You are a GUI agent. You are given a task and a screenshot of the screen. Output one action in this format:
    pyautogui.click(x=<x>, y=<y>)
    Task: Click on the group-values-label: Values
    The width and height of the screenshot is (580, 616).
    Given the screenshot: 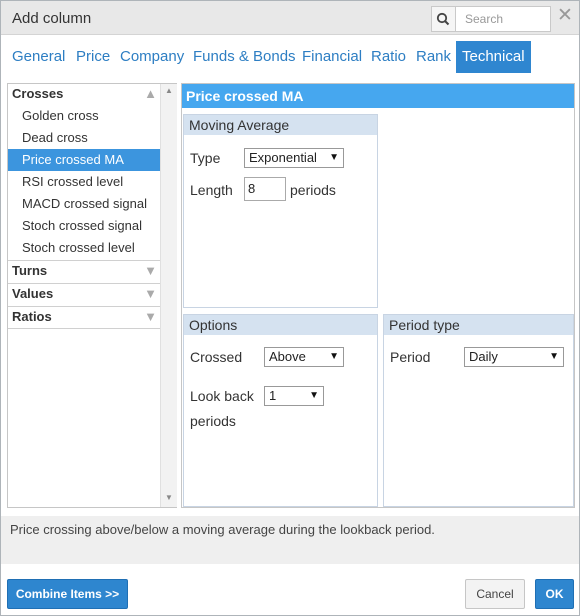 What is the action you would take?
    pyautogui.click(x=33, y=293)
    